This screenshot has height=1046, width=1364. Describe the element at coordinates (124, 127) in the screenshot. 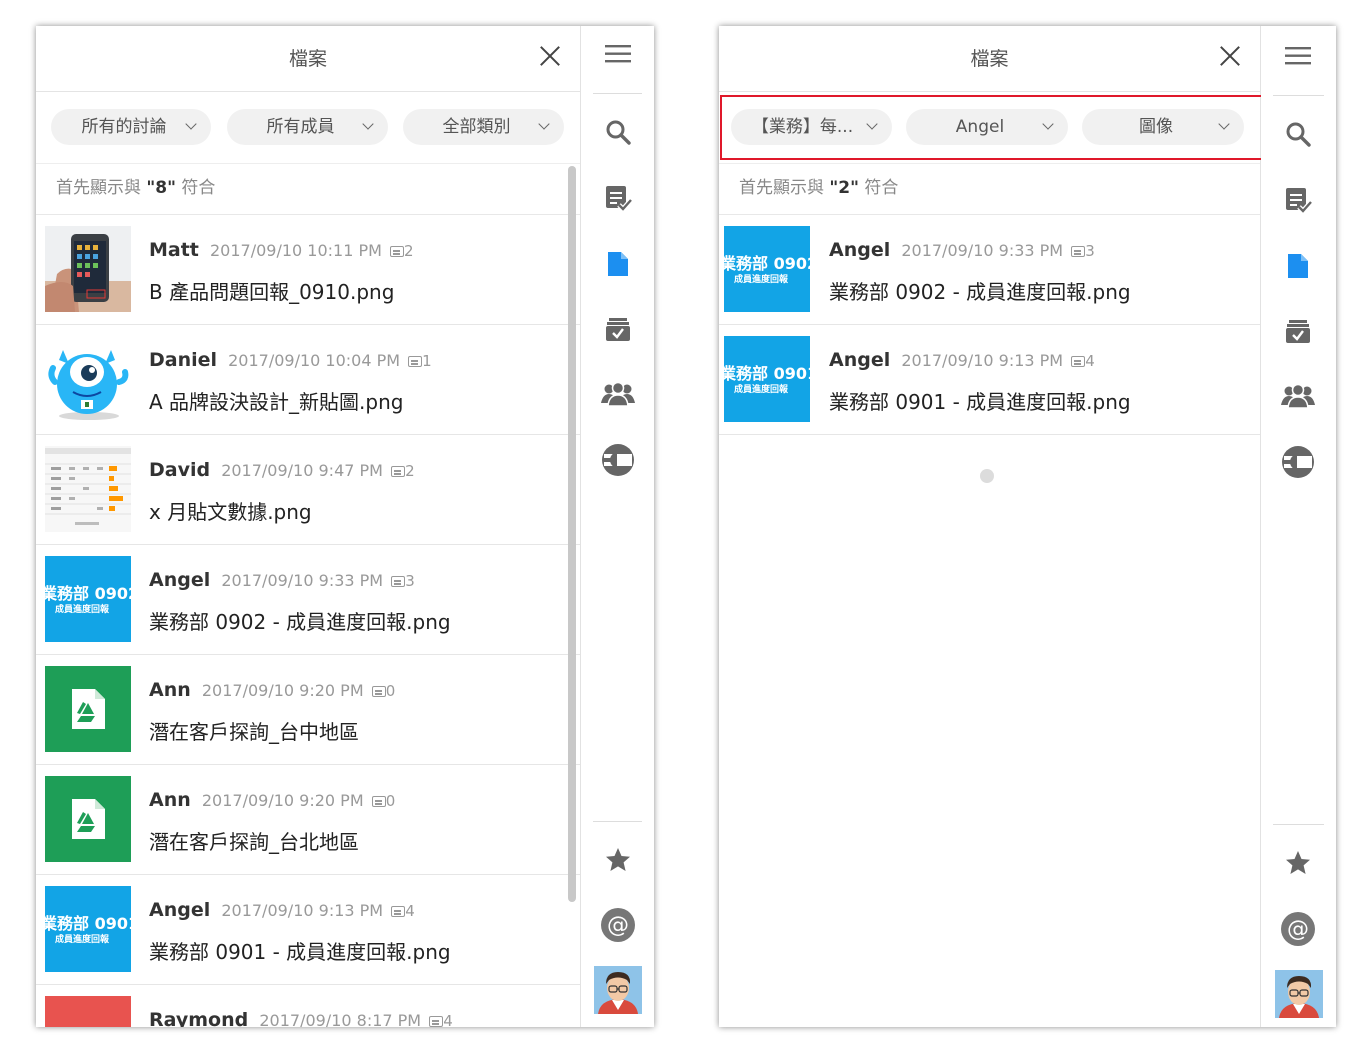

I see `filter-discussion-label: 所有的討論` at that location.